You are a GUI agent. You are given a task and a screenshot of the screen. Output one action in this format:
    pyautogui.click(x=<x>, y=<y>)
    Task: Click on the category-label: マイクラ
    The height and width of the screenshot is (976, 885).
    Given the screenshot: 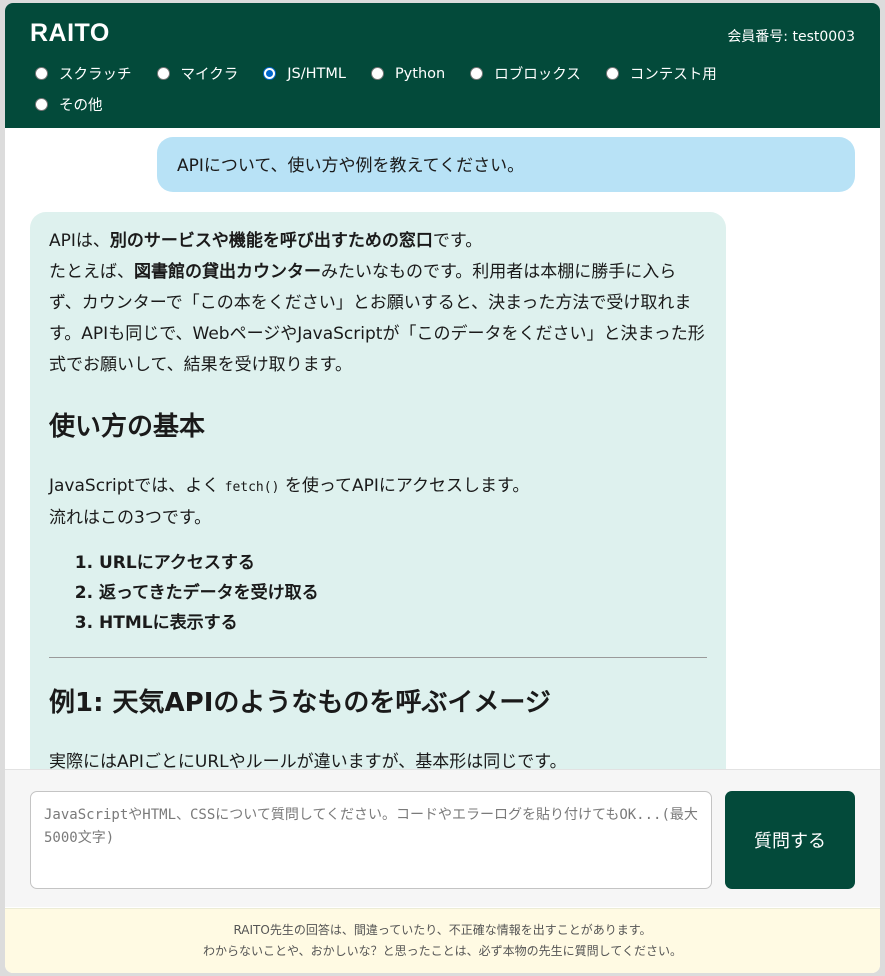 What is the action you would take?
    pyautogui.click(x=209, y=75)
    